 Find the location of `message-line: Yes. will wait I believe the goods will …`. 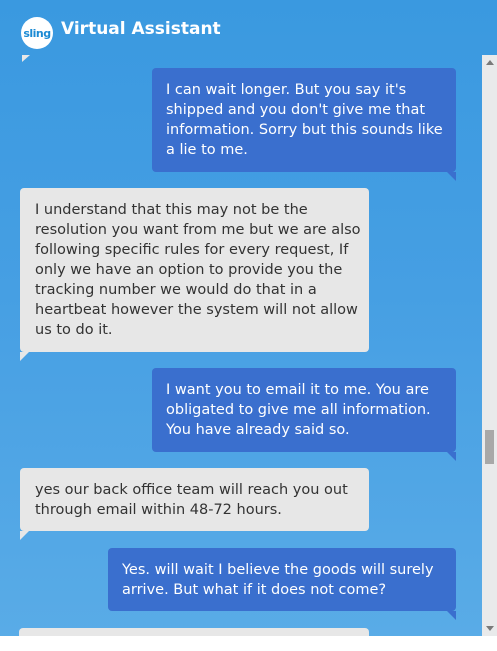

message-line: Yes. will wait I believe the goods will … is located at coordinates (278, 570).